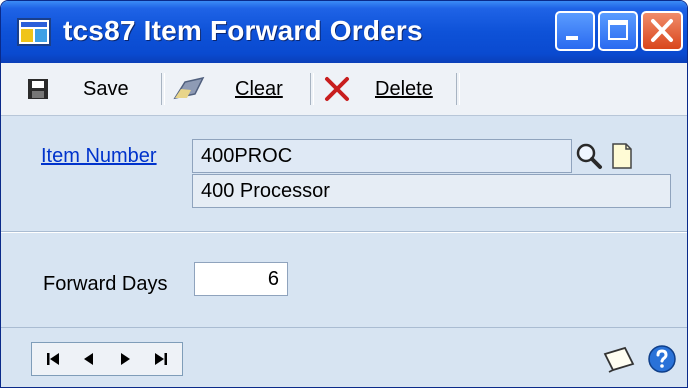  I want to click on lookup-button, so click(589, 156).